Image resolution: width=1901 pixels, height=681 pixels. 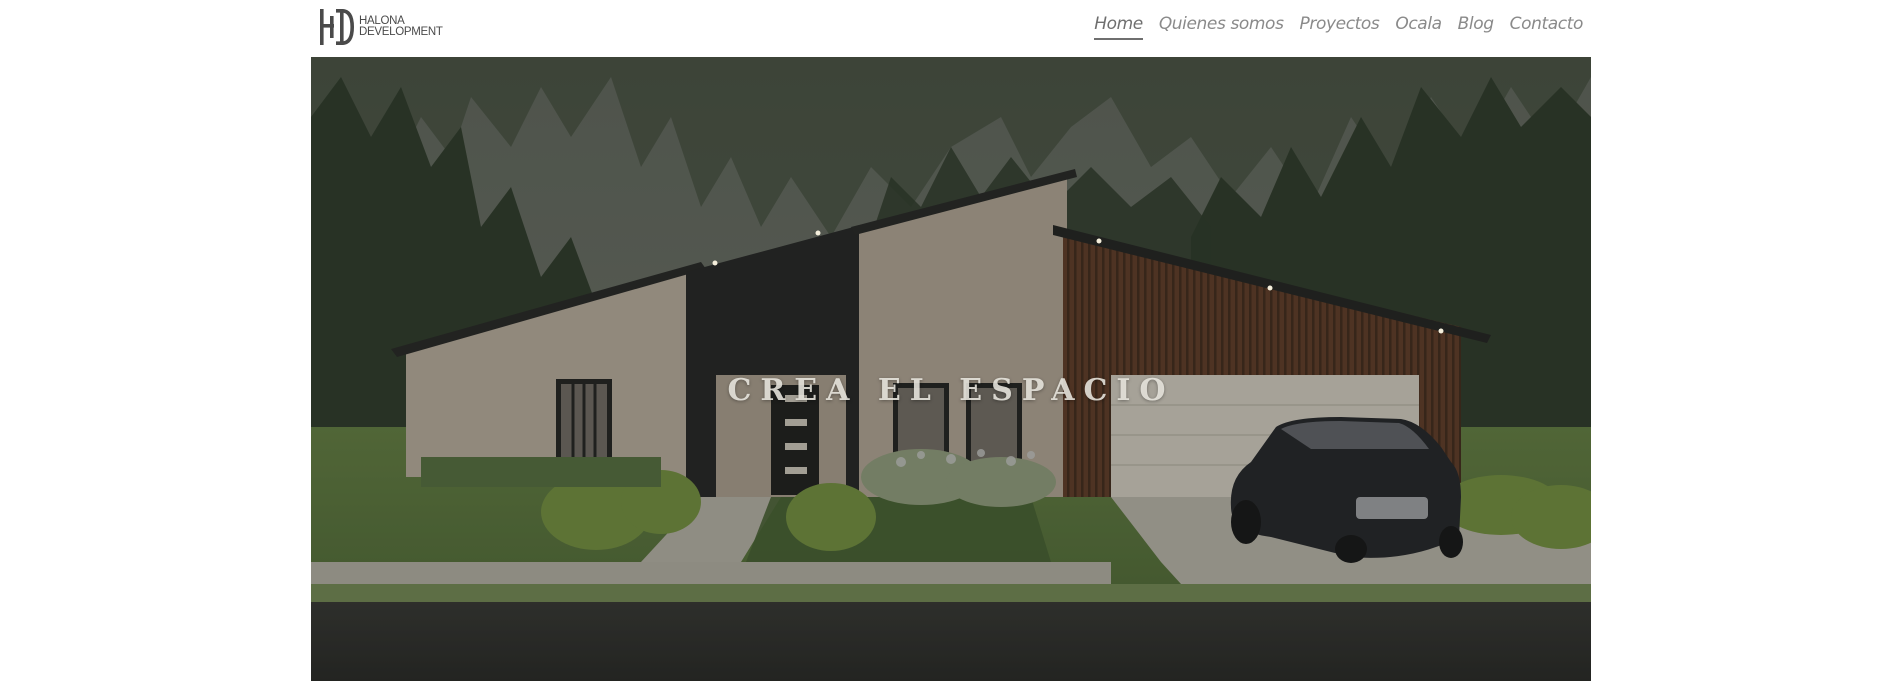 I want to click on hero-title: CREA EL ESPACIO, so click(x=951, y=391).